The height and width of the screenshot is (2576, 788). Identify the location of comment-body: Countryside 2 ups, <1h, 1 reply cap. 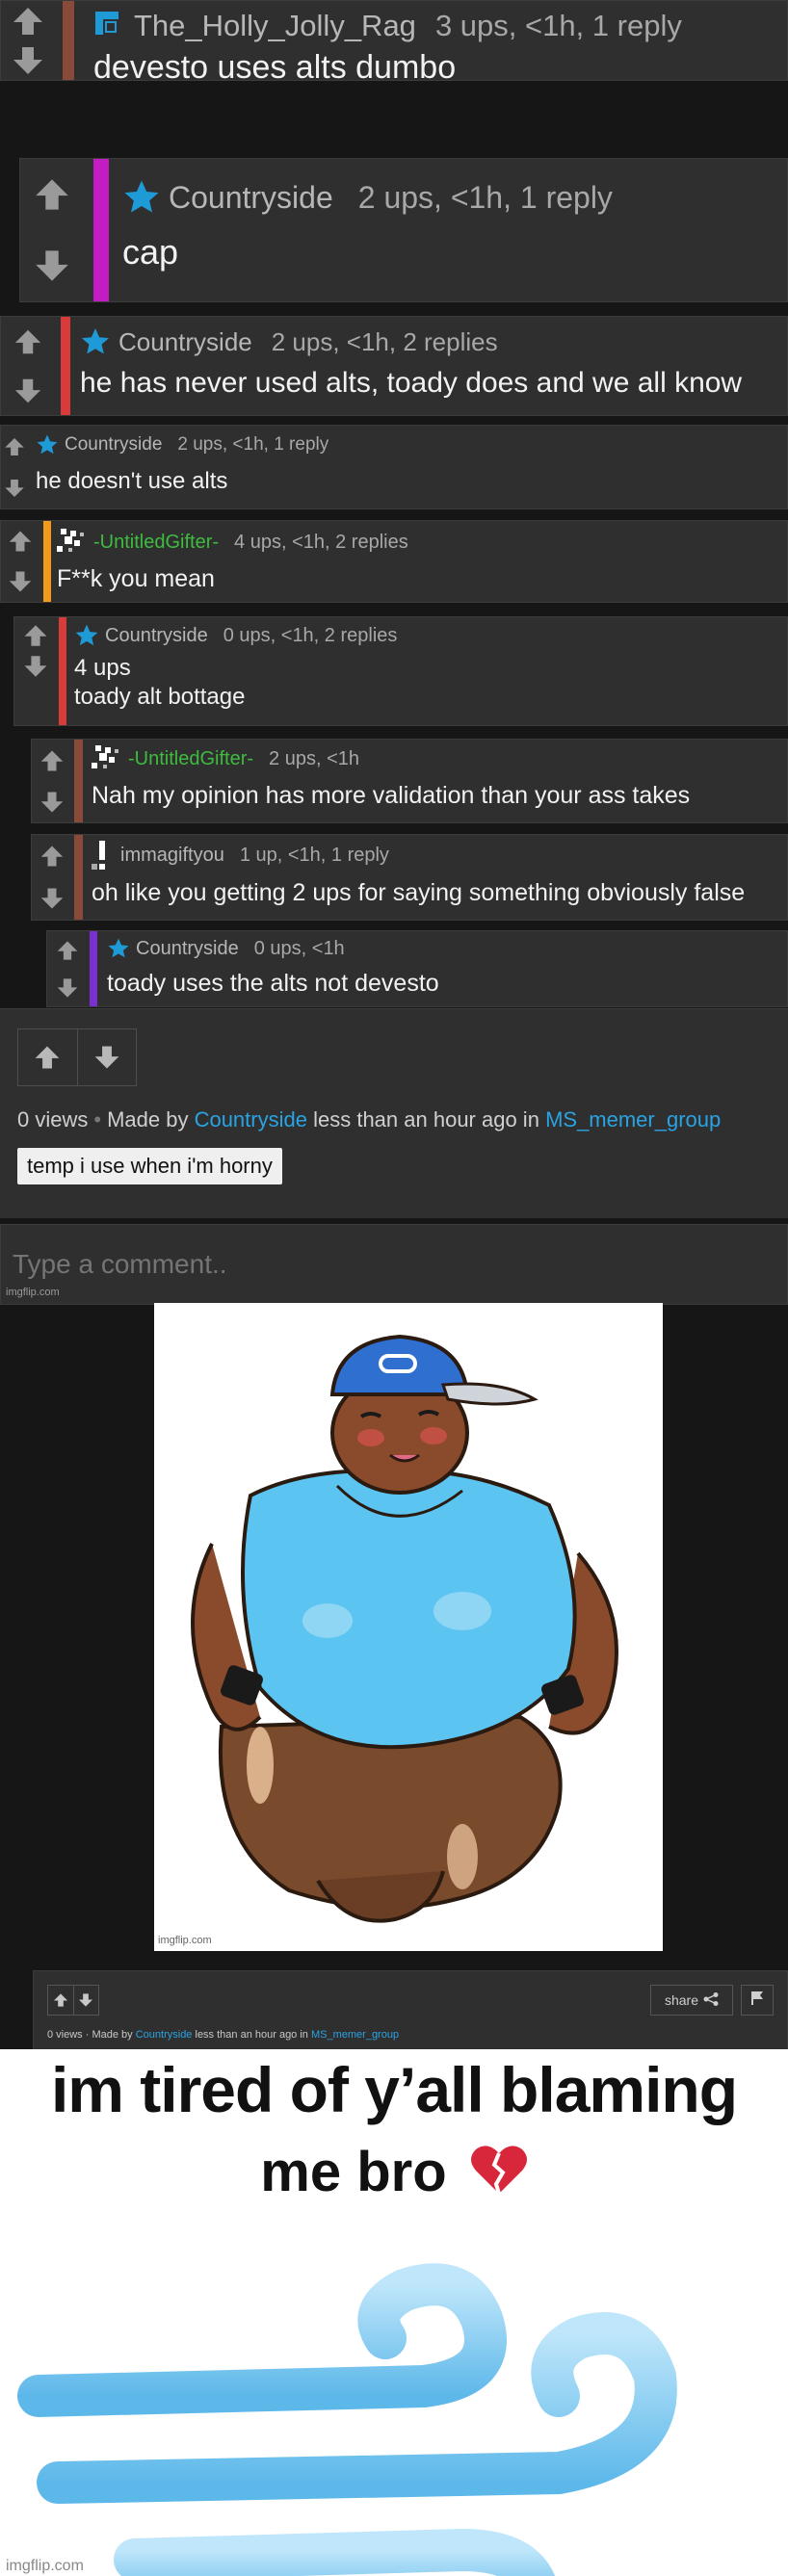
(454, 230).